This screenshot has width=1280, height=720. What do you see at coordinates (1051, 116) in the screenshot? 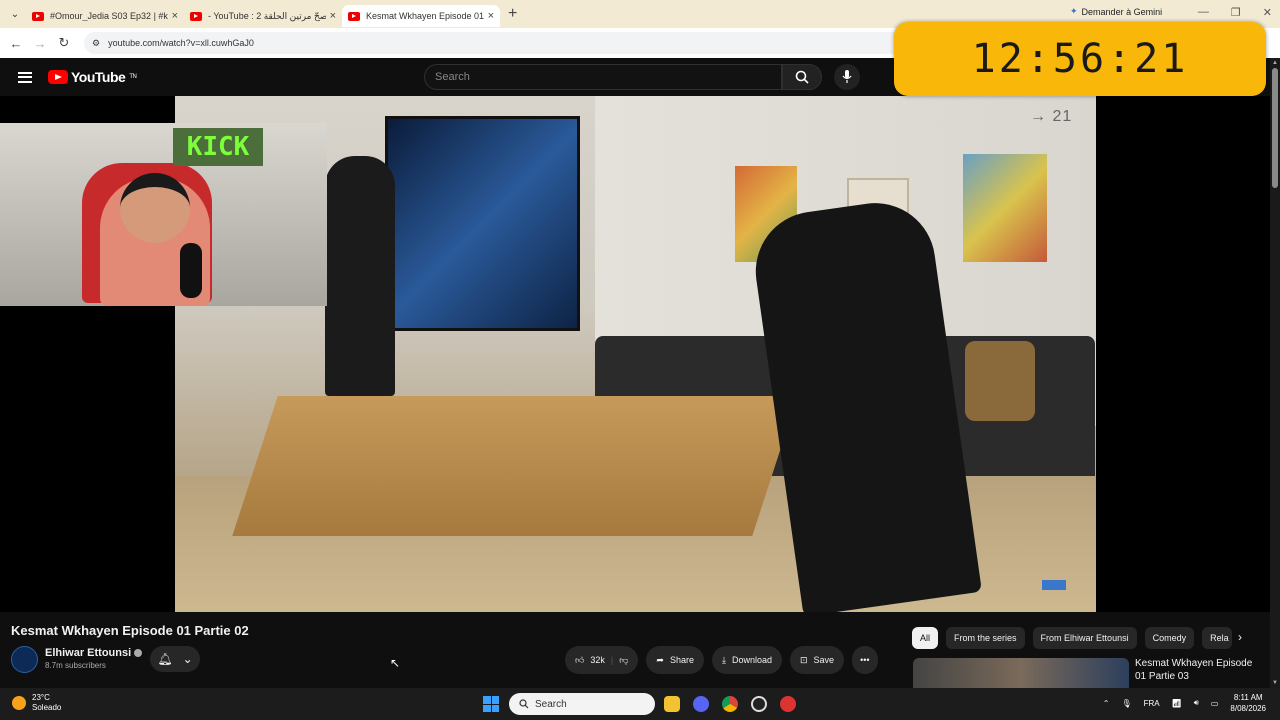
I see `video-corner-text: → 21` at bounding box center [1051, 116].